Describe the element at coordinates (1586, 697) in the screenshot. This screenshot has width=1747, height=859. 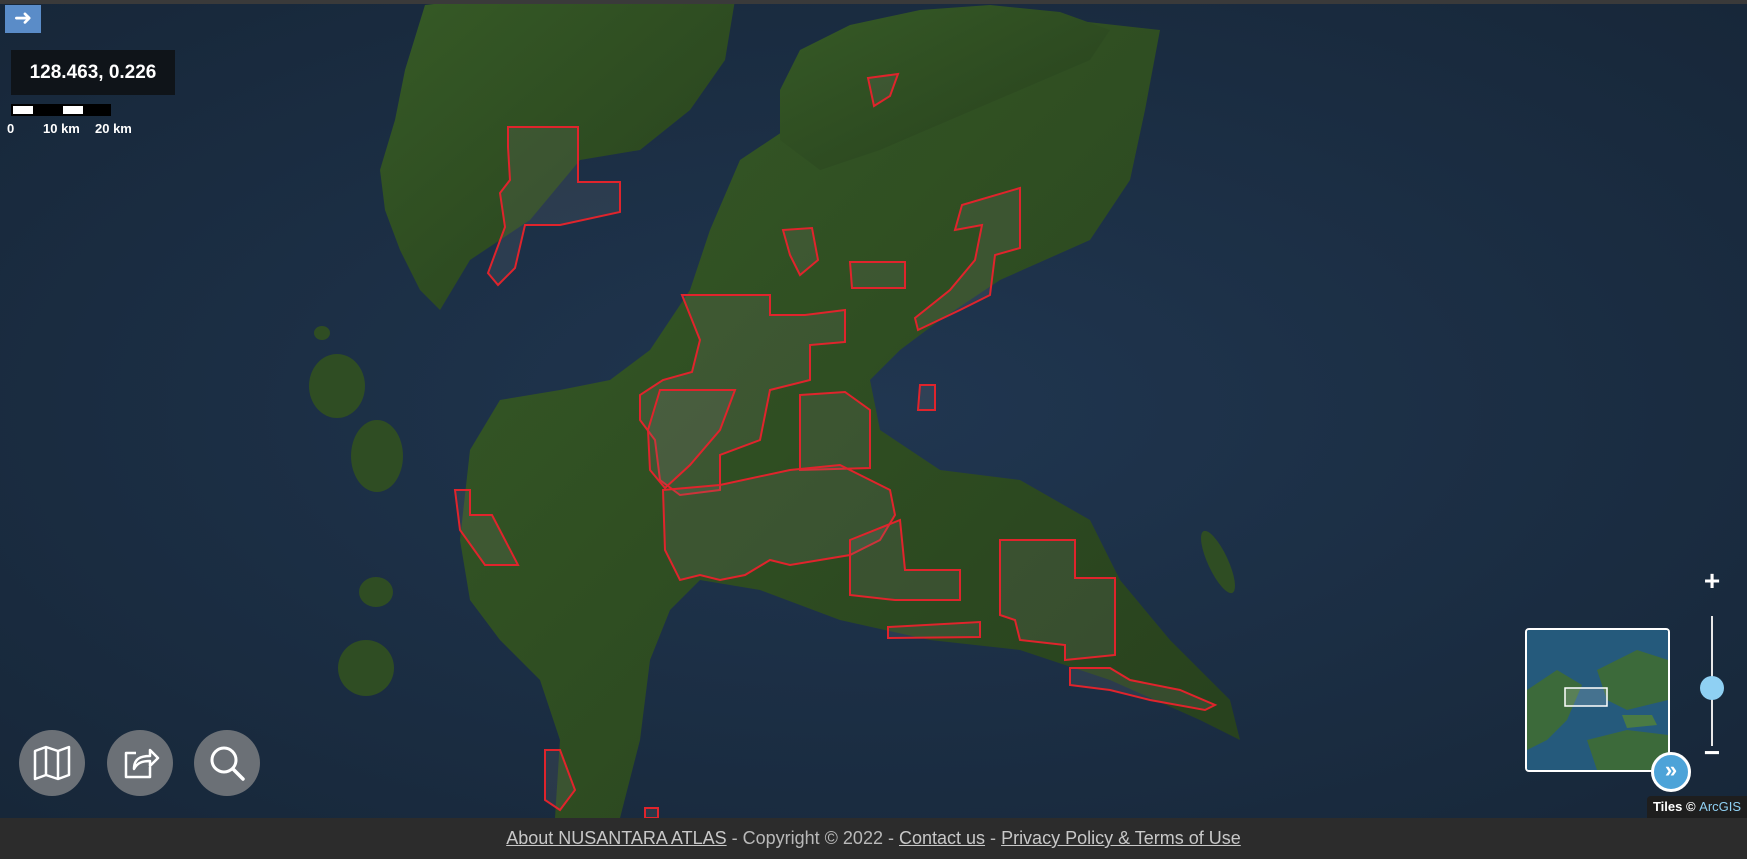
I see `minimap-viewport` at that location.